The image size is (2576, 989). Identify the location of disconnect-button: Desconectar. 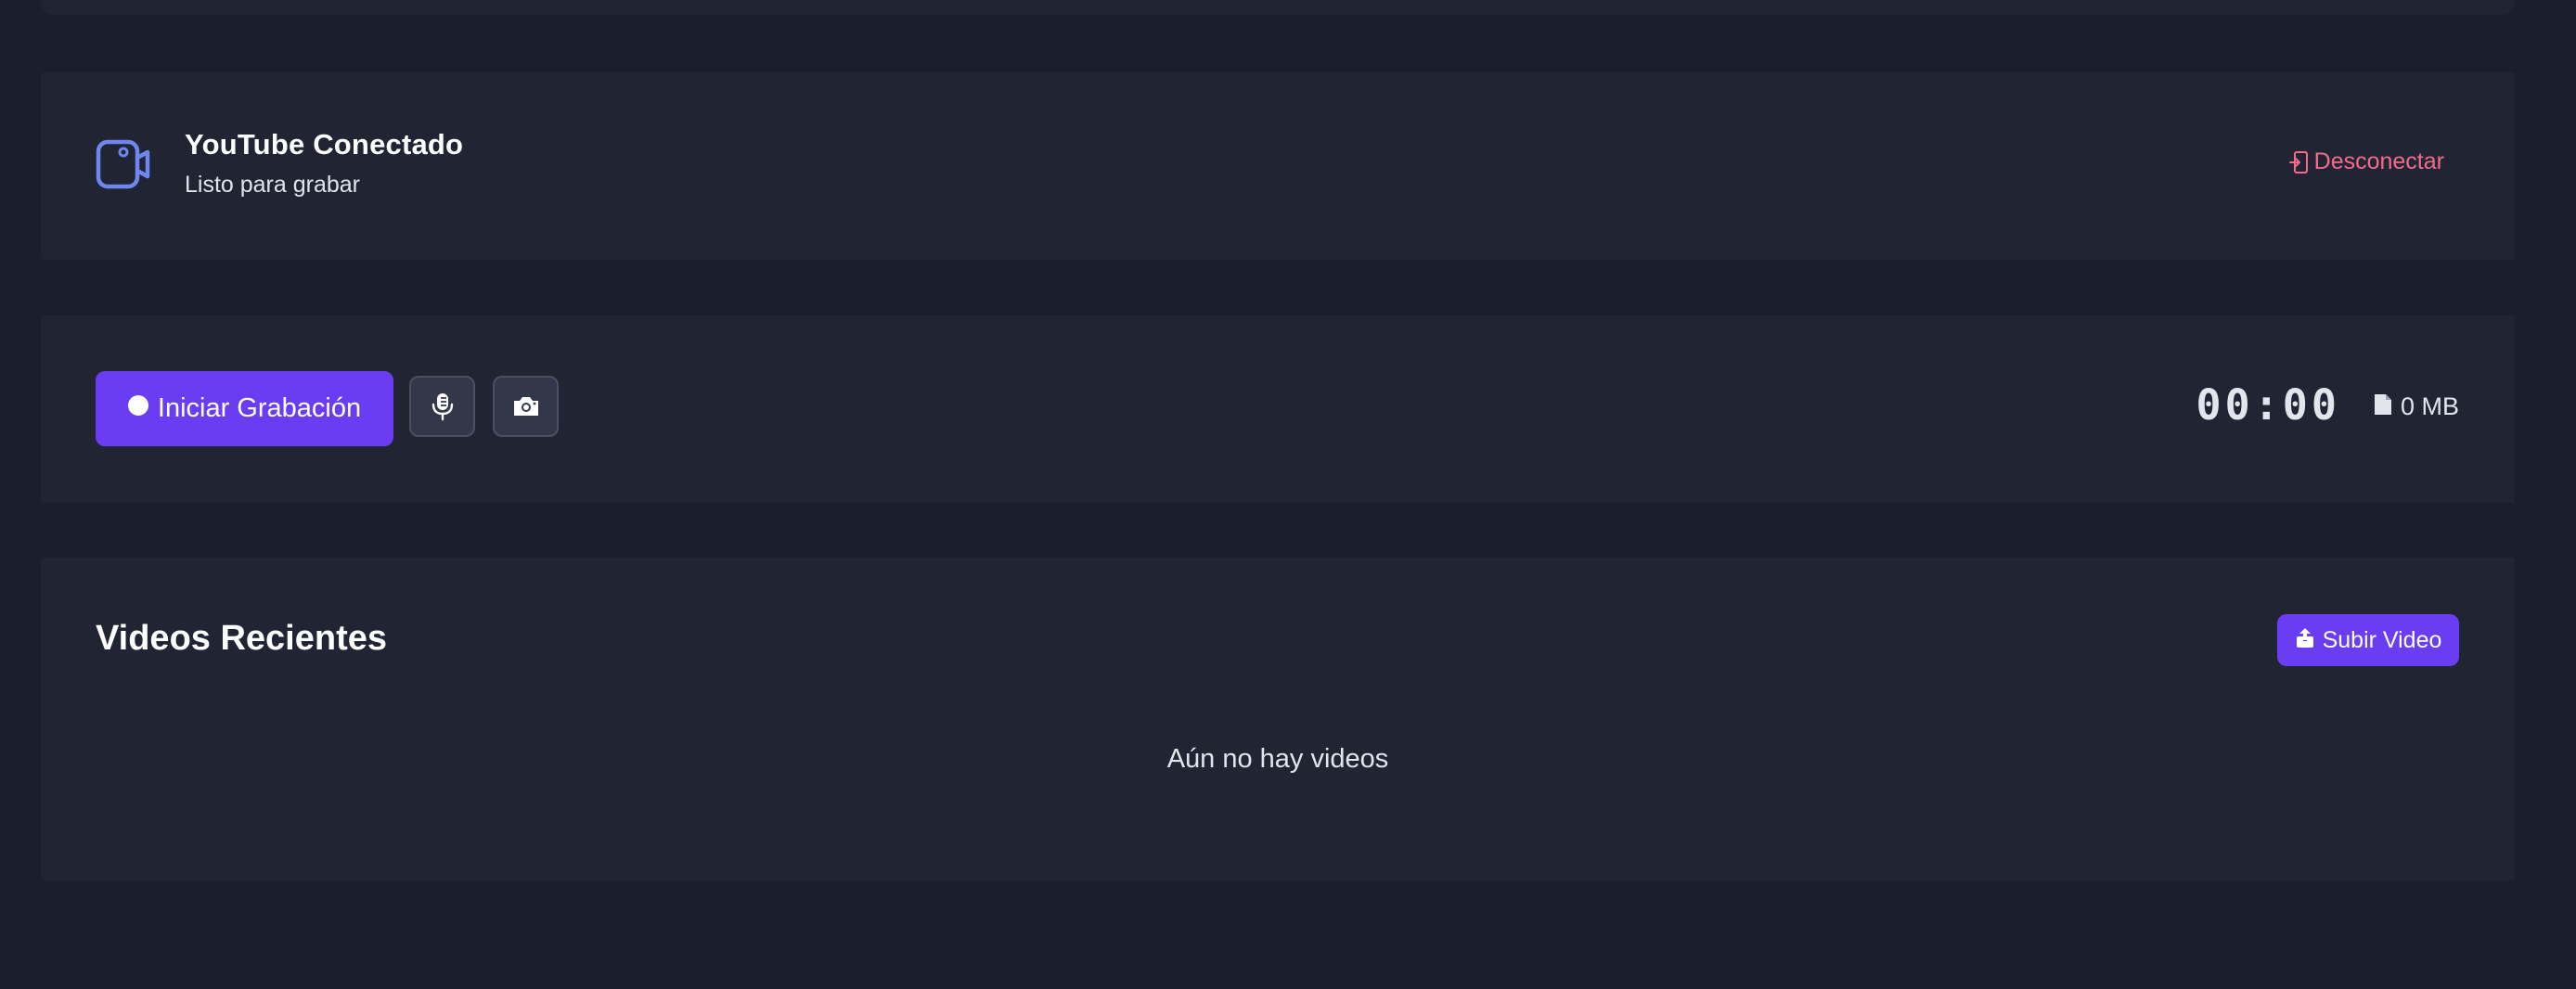
(2366, 161).